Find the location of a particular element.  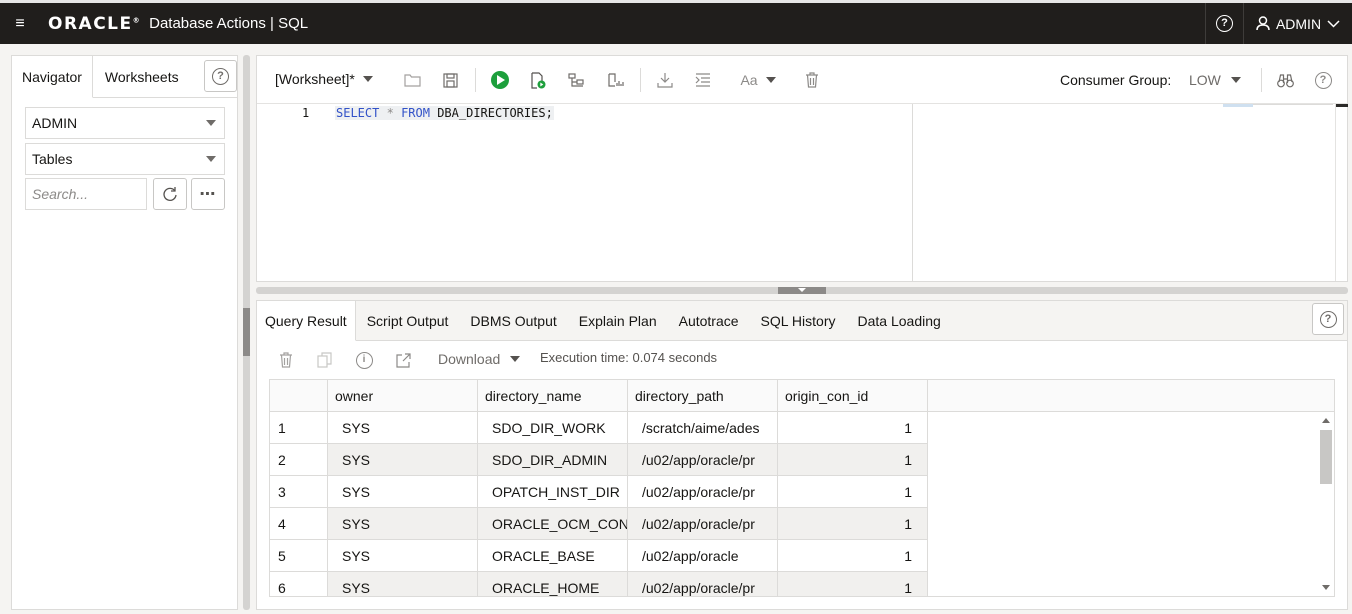

help-button: ? is located at coordinates (1224, 23).